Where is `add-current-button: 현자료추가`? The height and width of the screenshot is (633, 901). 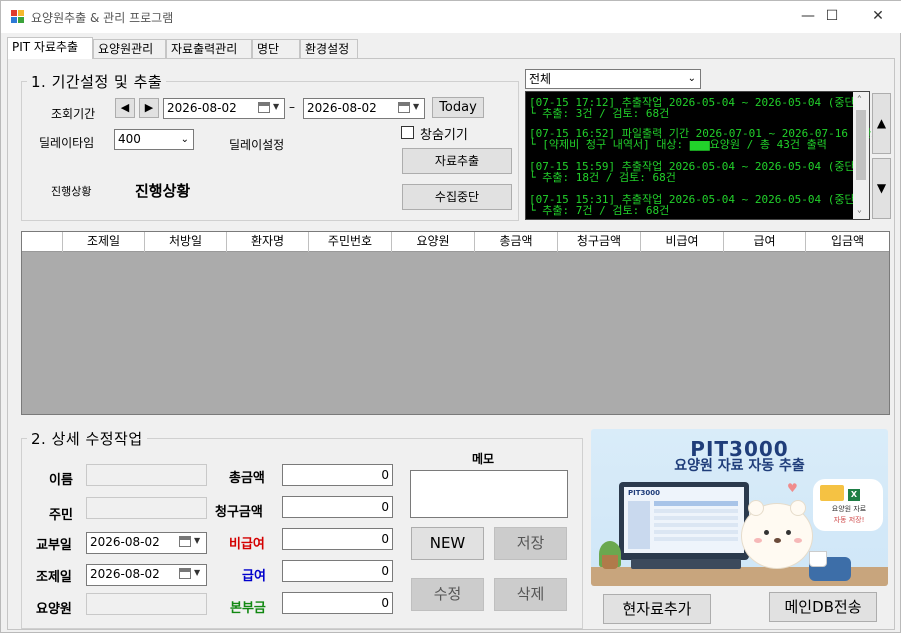 add-current-button: 현자료추가 is located at coordinates (657, 609).